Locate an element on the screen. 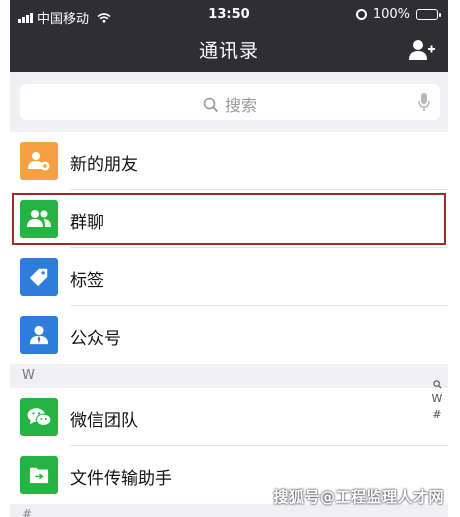 The width and height of the screenshot is (460, 517). search-input: 搜索 is located at coordinates (230, 102).